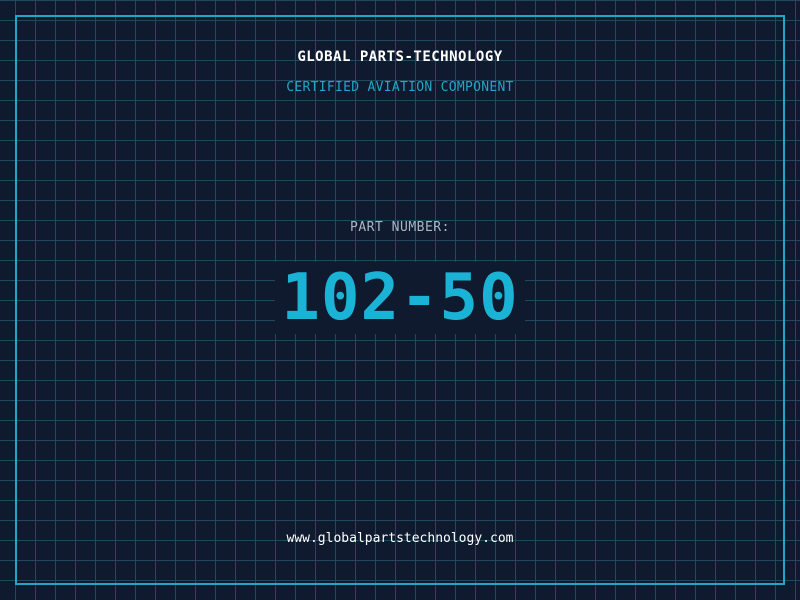 This screenshot has height=600, width=800. What do you see at coordinates (400, 57) in the screenshot?
I see `brand-name: GLOBAL PARTS-TECHNOLOGY` at bounding box center [400, 57].